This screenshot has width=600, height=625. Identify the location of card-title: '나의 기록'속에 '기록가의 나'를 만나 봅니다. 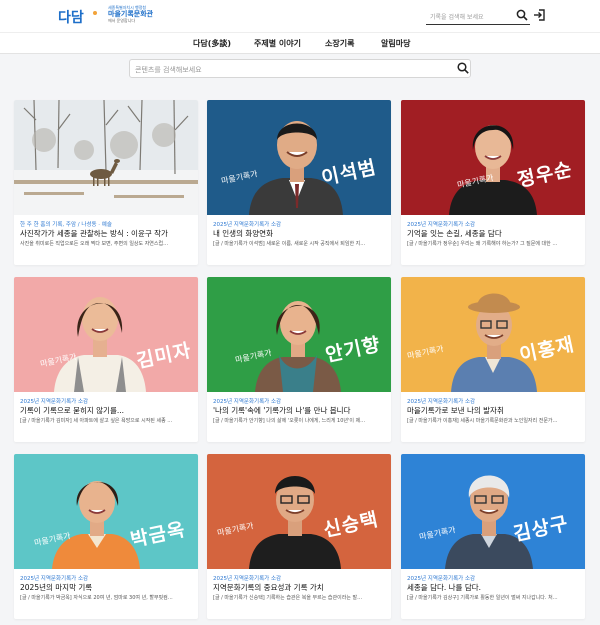
(301, 410).